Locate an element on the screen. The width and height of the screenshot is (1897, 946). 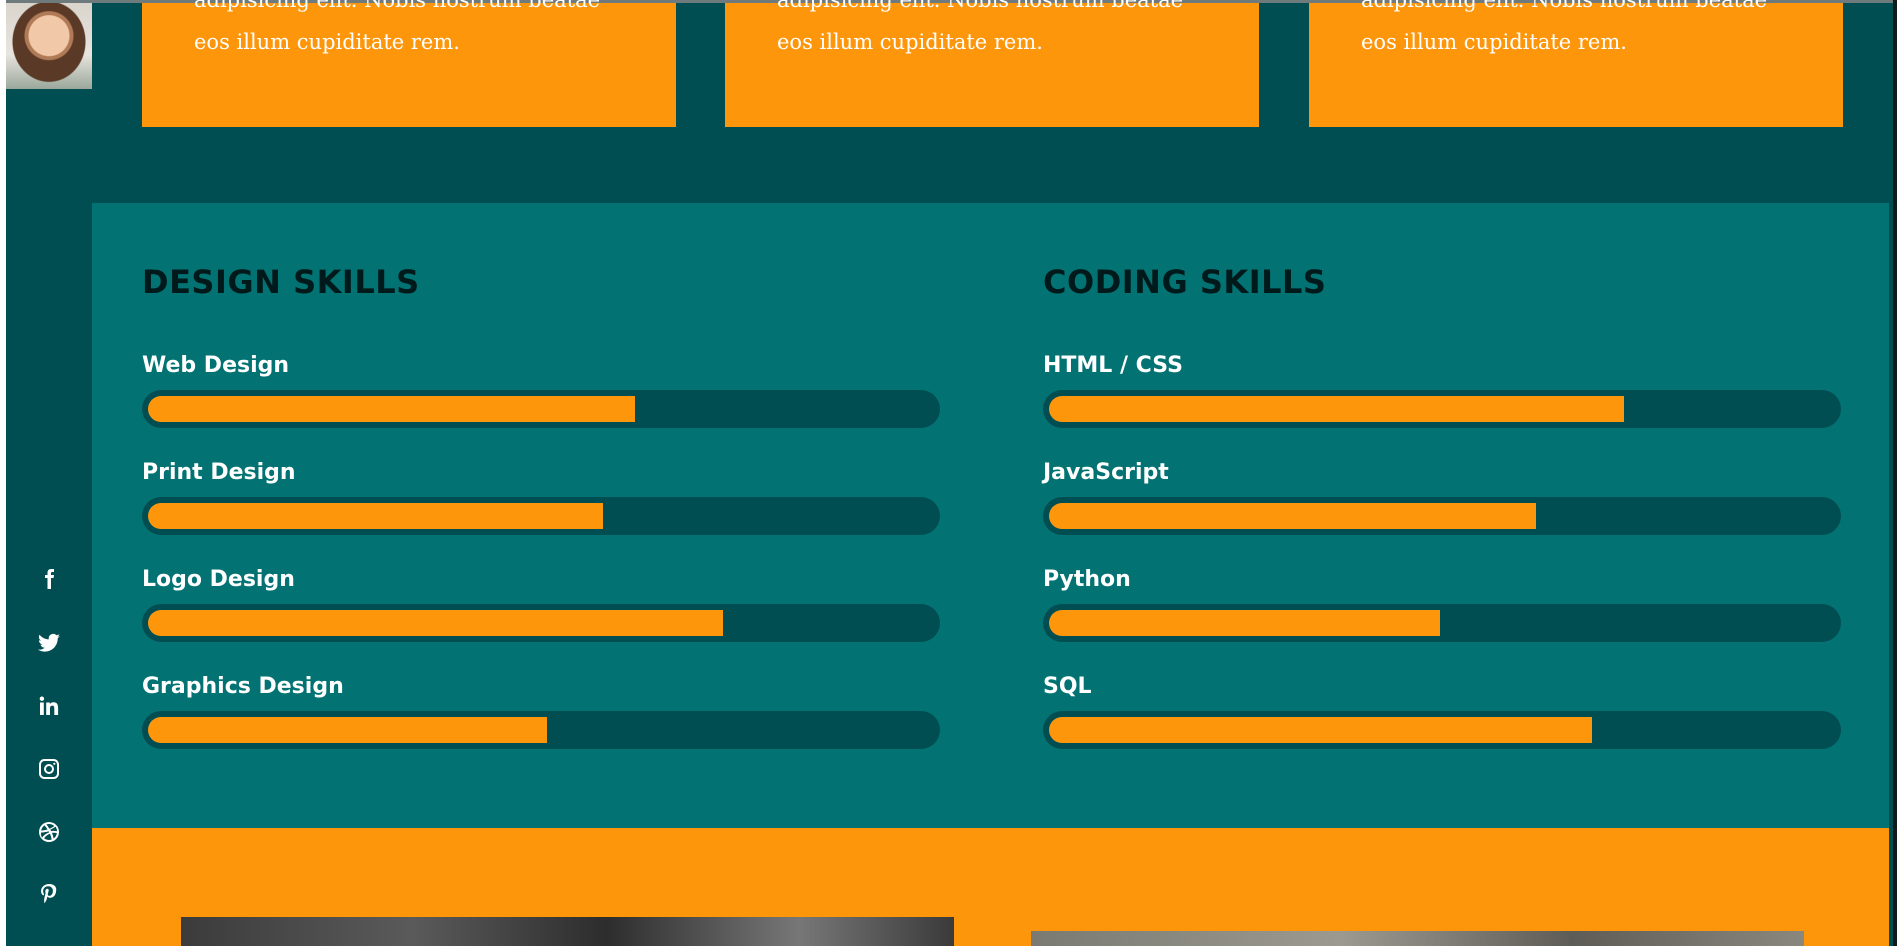
skill-graphics-design: Graphics Design is located at coordinates (541, 719).